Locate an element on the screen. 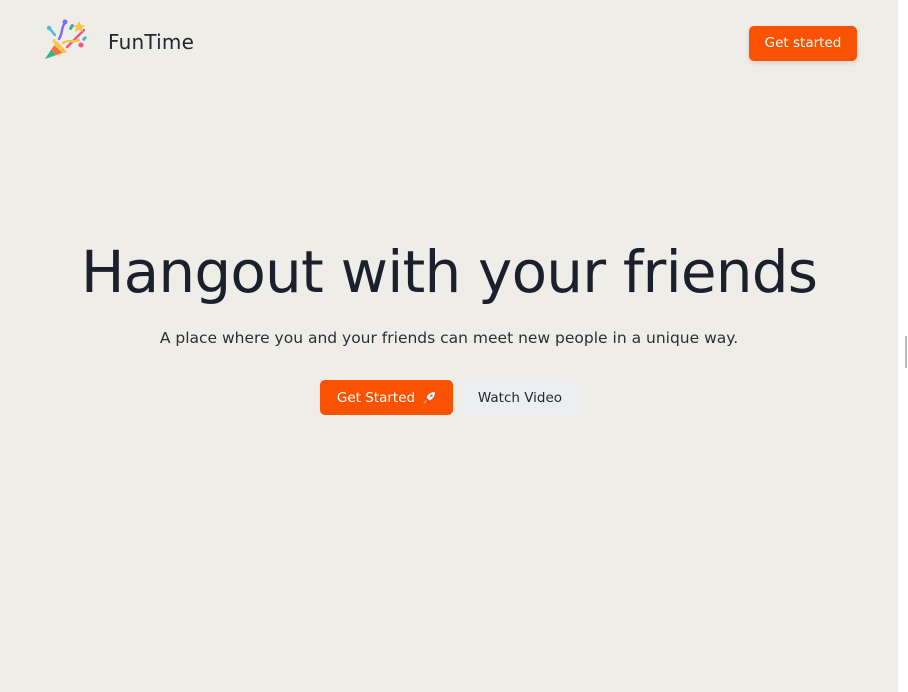  get-started-header-button: Get started is located at coordinates (803, 43).